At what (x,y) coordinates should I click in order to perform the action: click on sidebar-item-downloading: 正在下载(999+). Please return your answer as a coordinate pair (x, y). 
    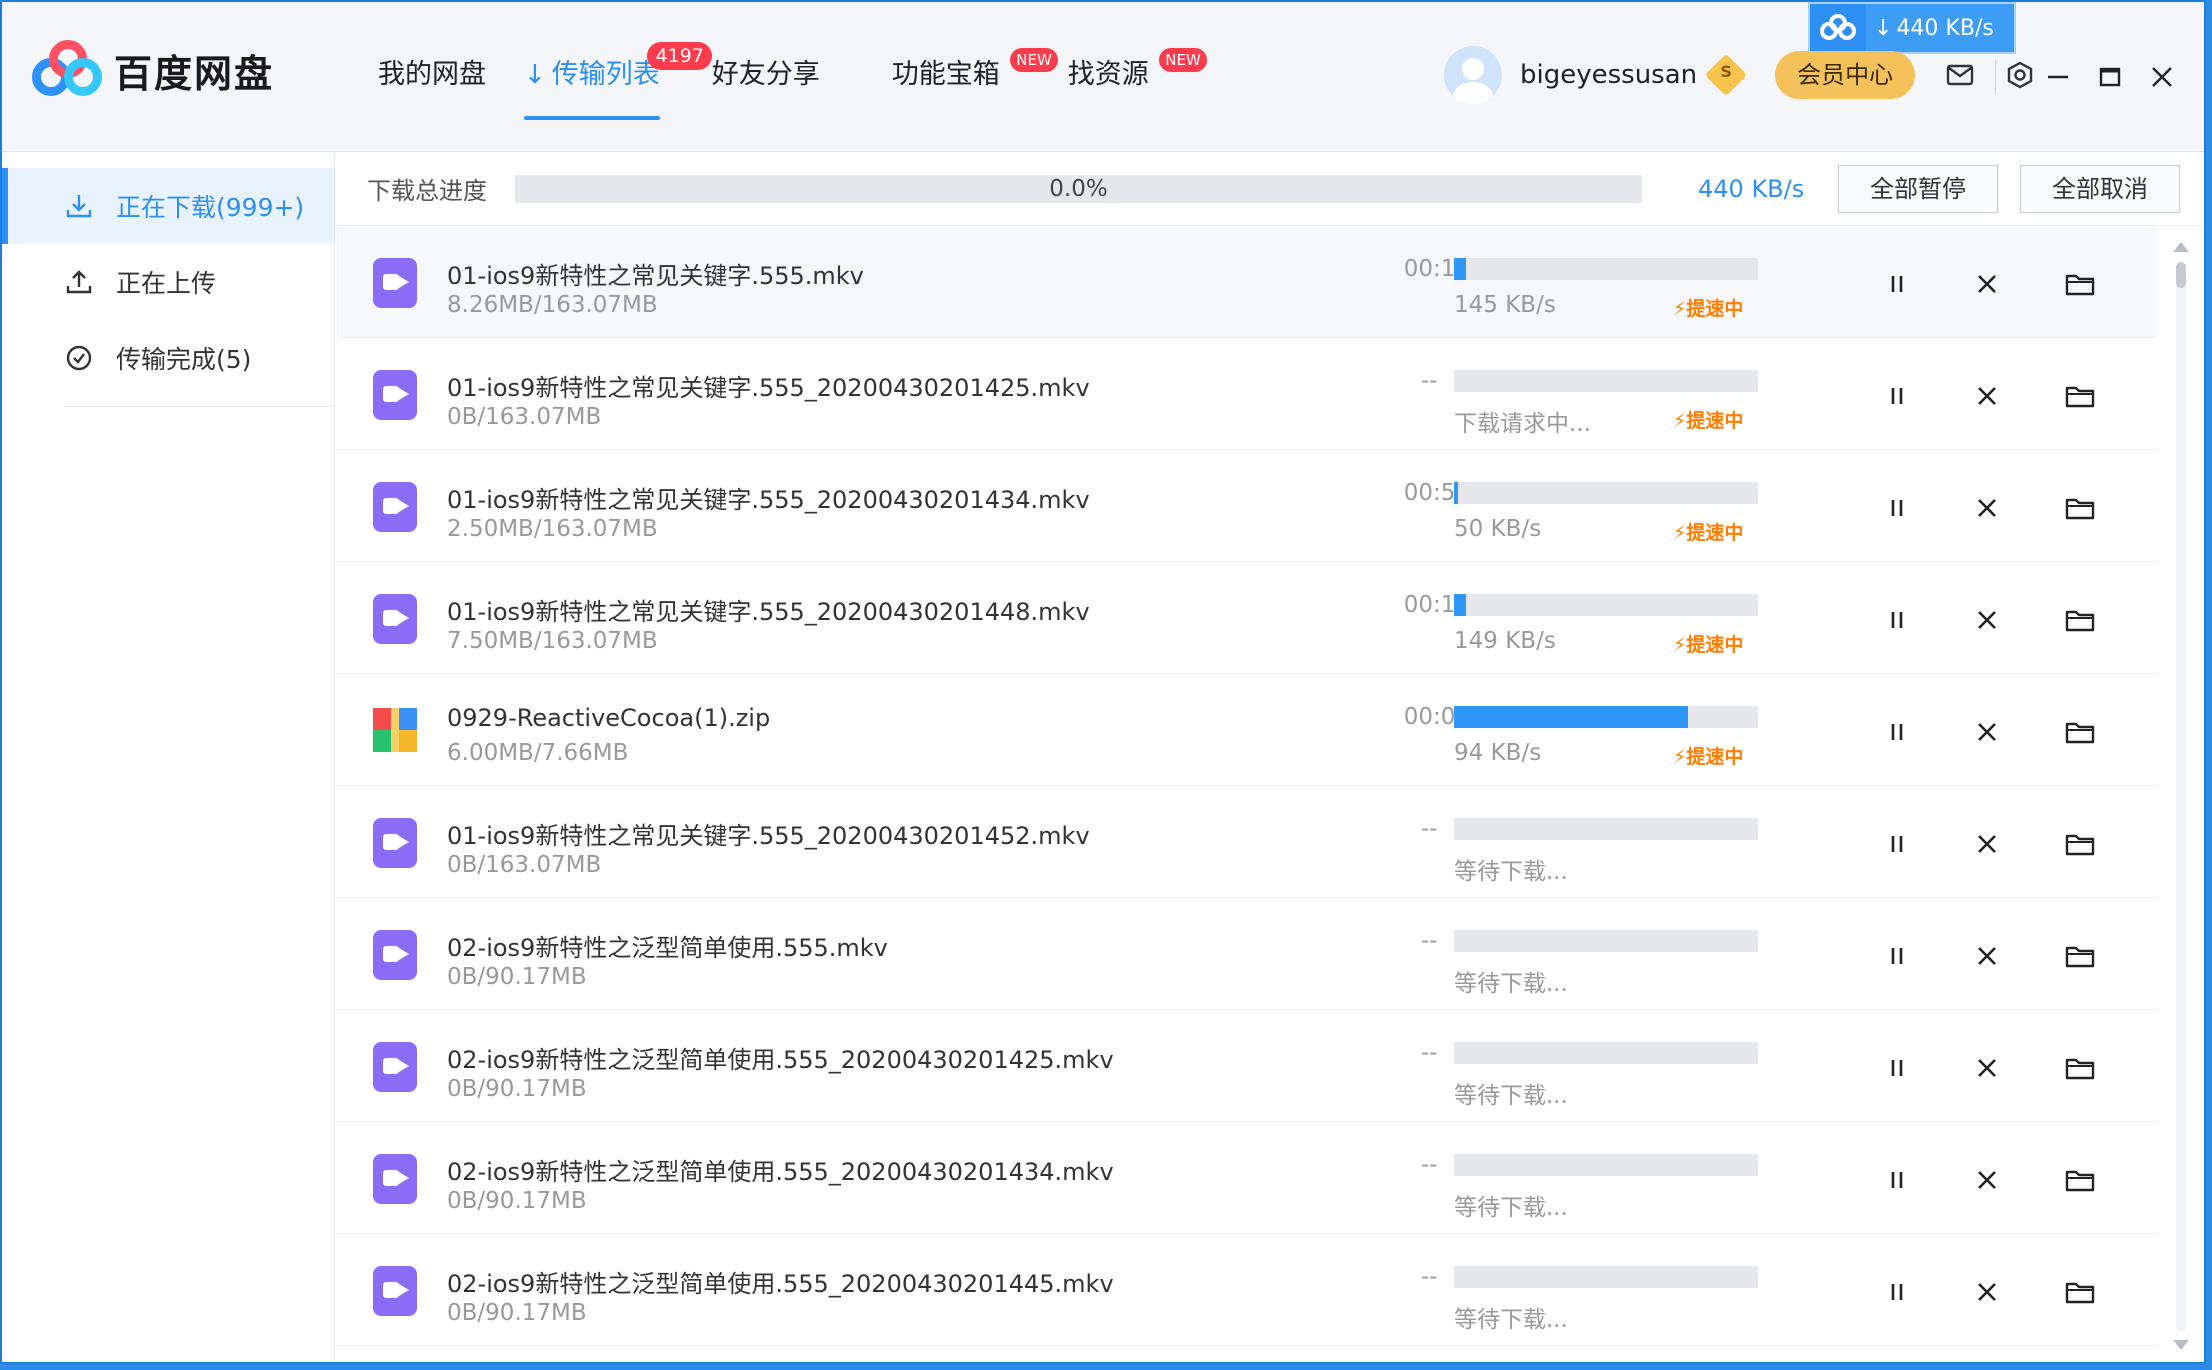
    Looking at the image, I should click on (168, 206).